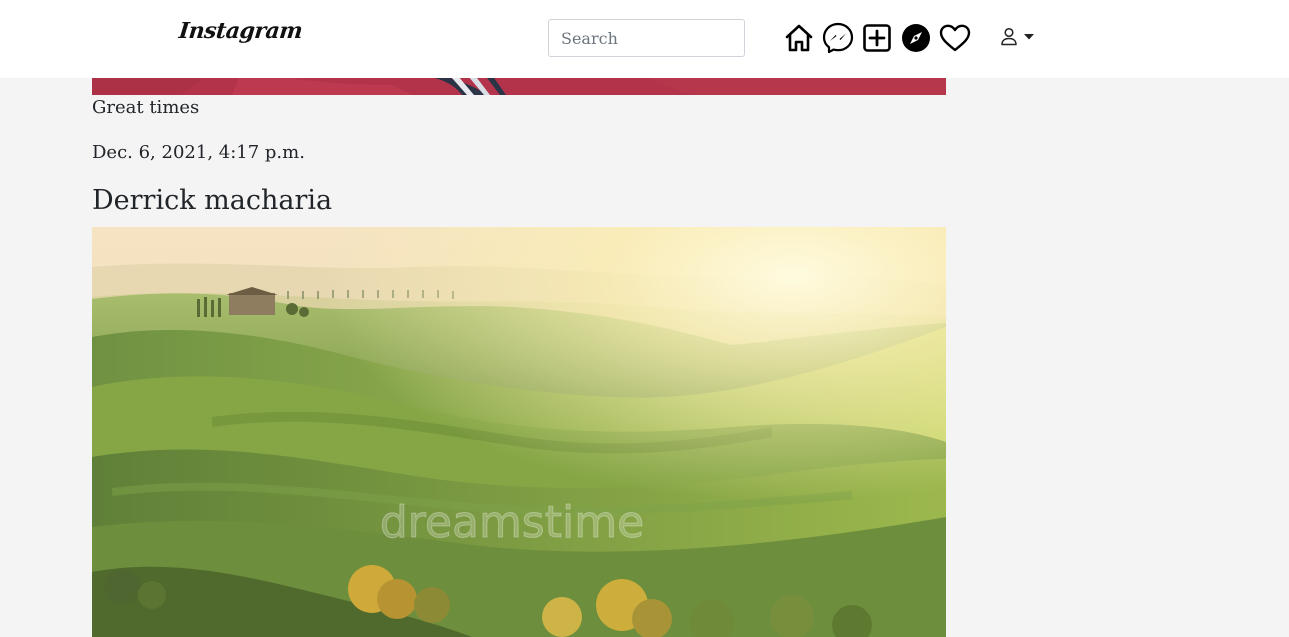  I want to click on caret-down-icon, so click(1029, 37).